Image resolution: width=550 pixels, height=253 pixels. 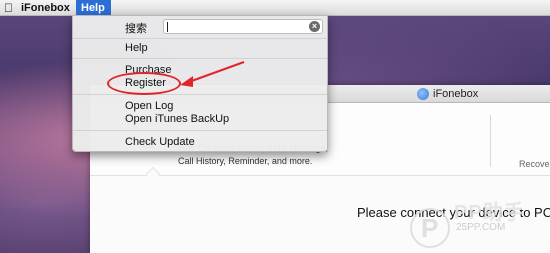 I want to click on watermark-url: 25PP.COM, so click(x=481, y=227).